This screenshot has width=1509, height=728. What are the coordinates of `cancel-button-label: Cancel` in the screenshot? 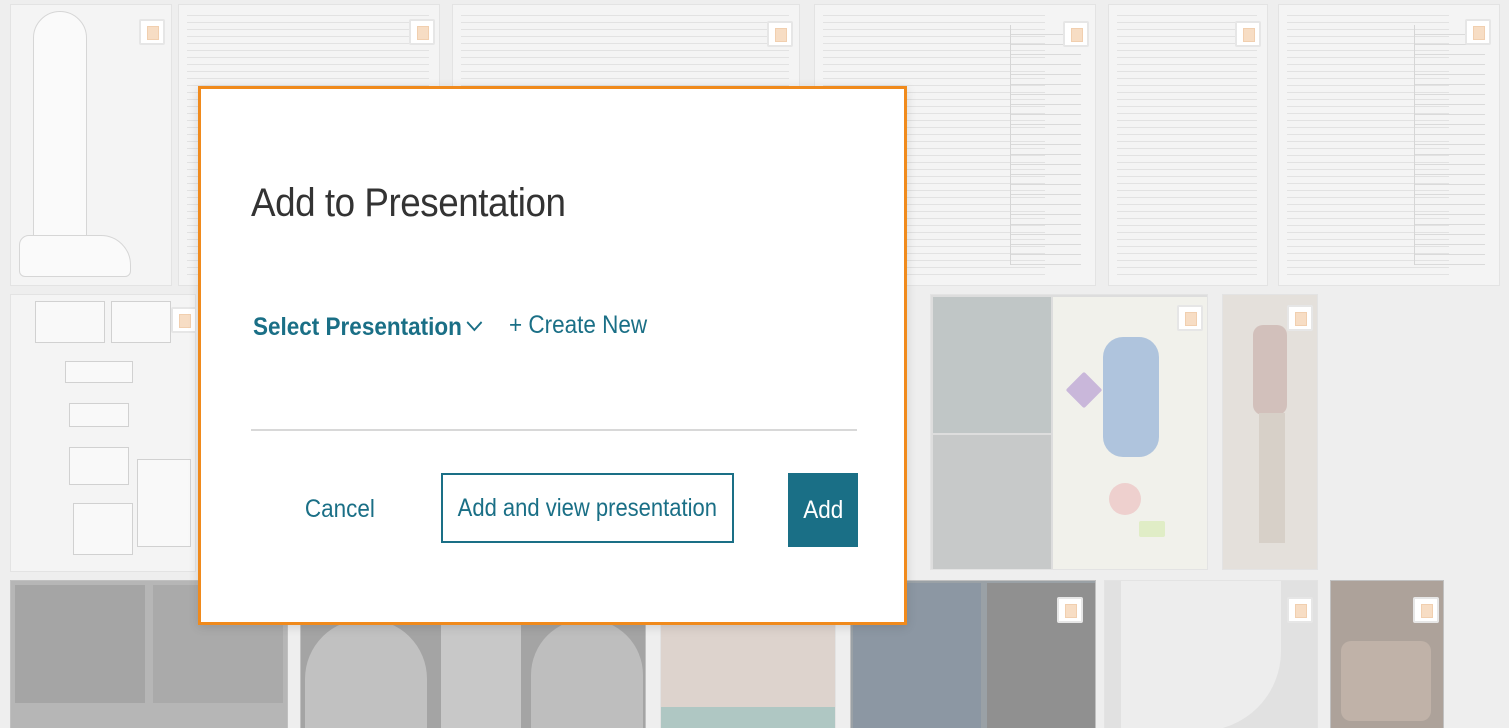 It's located at (339, 508).